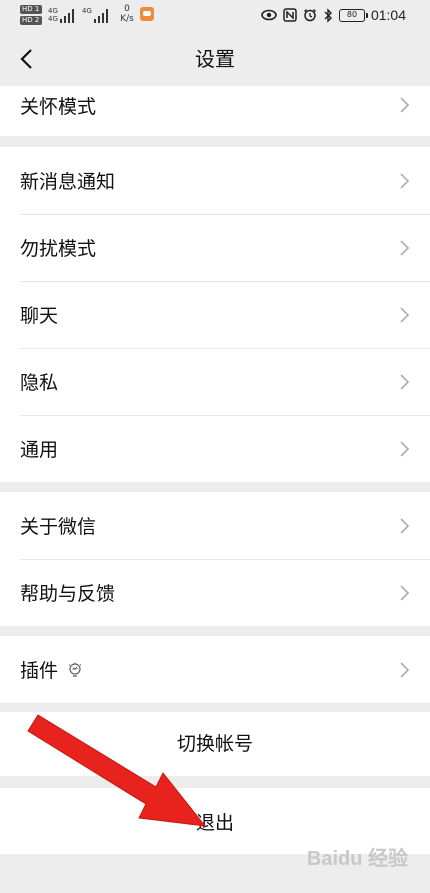  Describe the element at coordinates (39, 671) in the screenshot. I see `settings-item-label: 插件` at that location.